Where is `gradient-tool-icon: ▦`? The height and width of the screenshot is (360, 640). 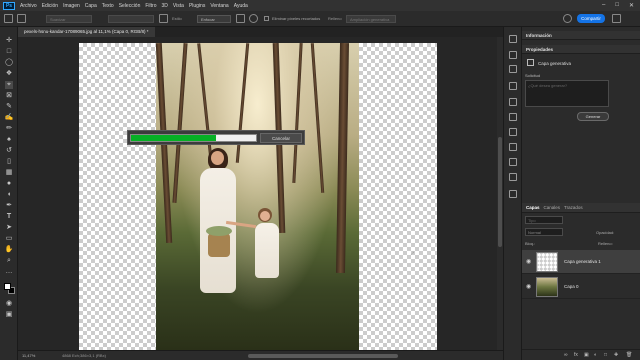
gradient-tool-icon: ▦ is located at coordinates (9, 173).